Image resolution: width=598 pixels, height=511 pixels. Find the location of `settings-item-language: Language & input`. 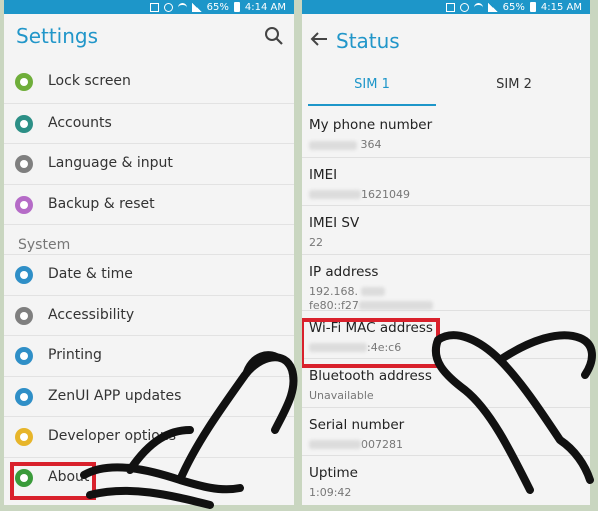

settings-item-language: Language & input is located at coordinates (149, 163).